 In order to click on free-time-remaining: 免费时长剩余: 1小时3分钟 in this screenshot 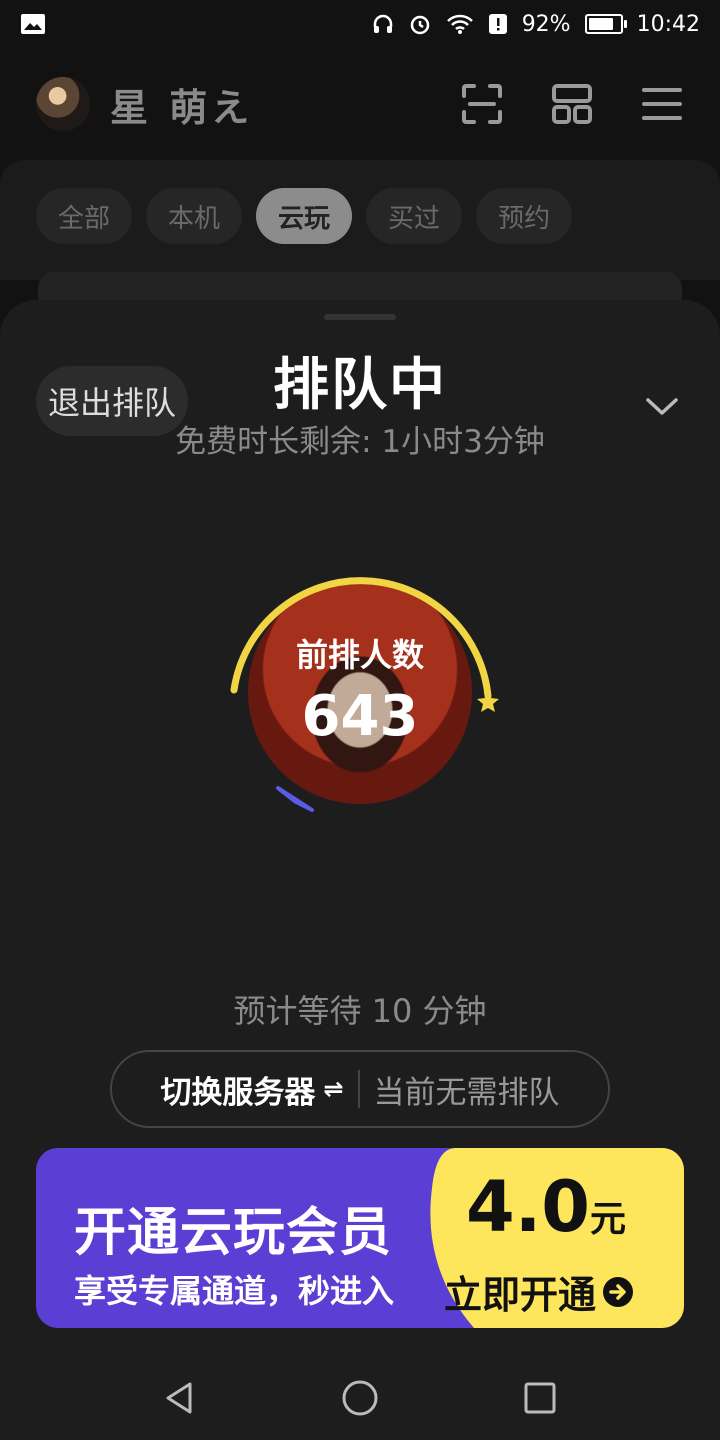, I will do `click(360, 442)`.